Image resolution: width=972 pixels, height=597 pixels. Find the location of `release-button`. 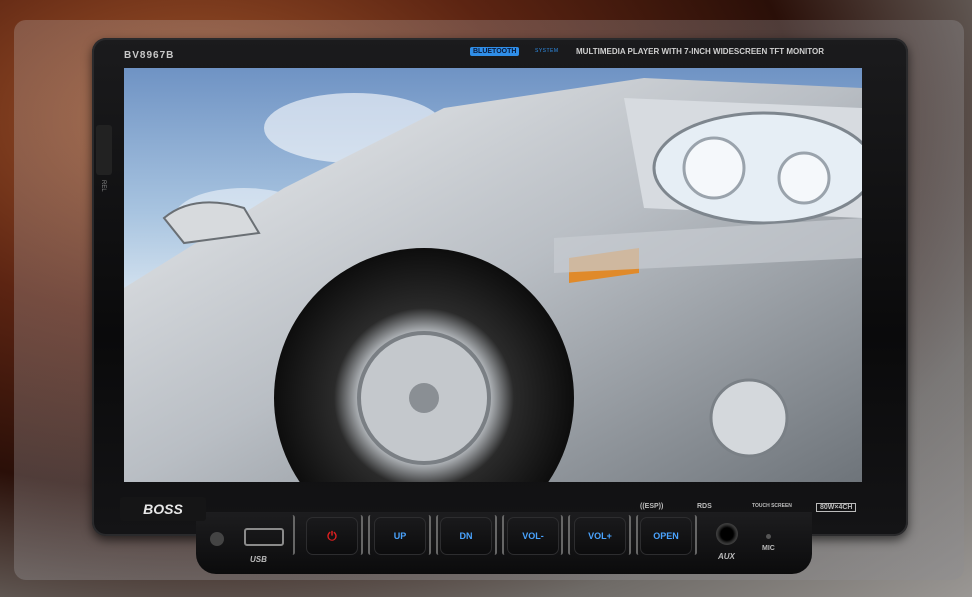

release-button is located at coordinates (104, 150).